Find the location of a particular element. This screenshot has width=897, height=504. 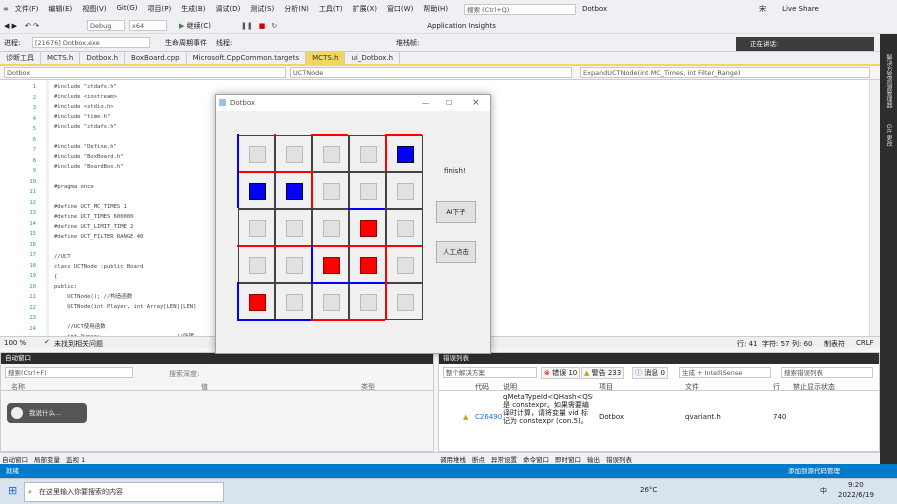

menu-item: 工具(T) is located at coordinates (331, 9).